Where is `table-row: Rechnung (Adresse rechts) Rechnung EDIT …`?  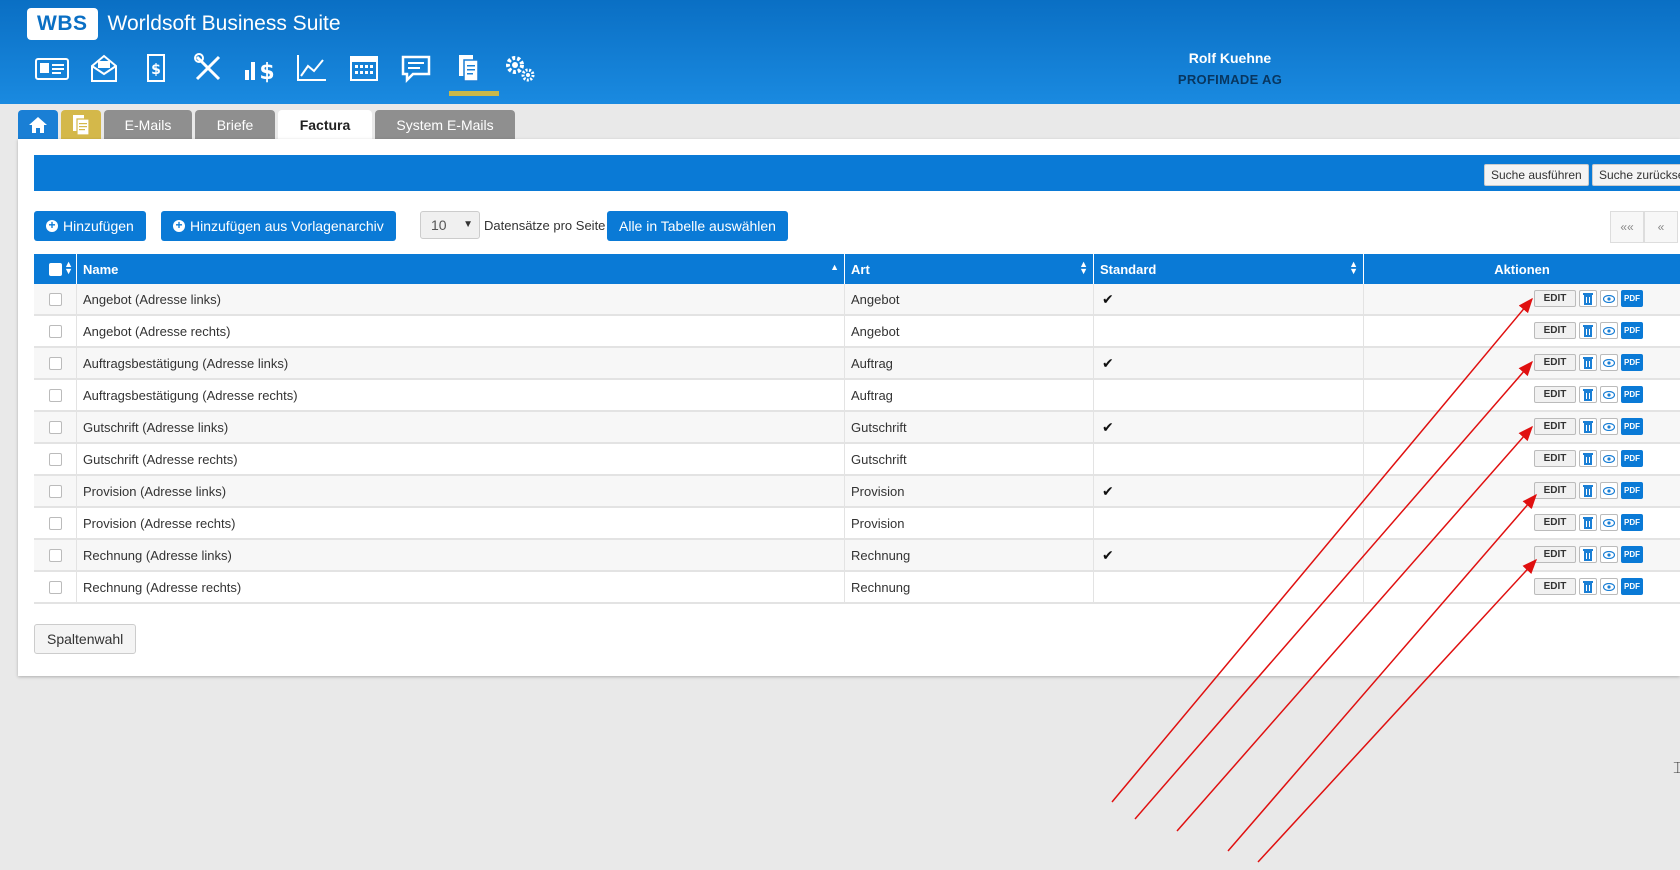 table-row: Rechnung (Adresse rechts) Rechnung EDIT … is located at coordinates (857, 588).